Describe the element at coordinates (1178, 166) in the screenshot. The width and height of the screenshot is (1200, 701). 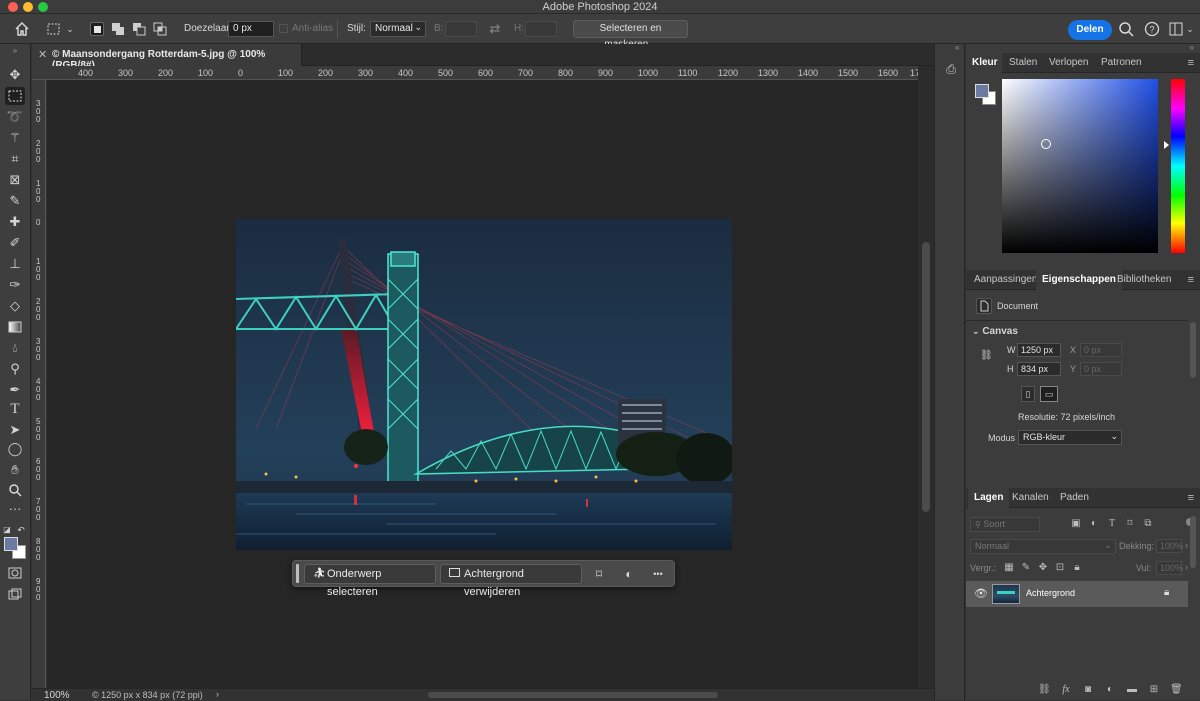
I see `hue-slider` at that location.